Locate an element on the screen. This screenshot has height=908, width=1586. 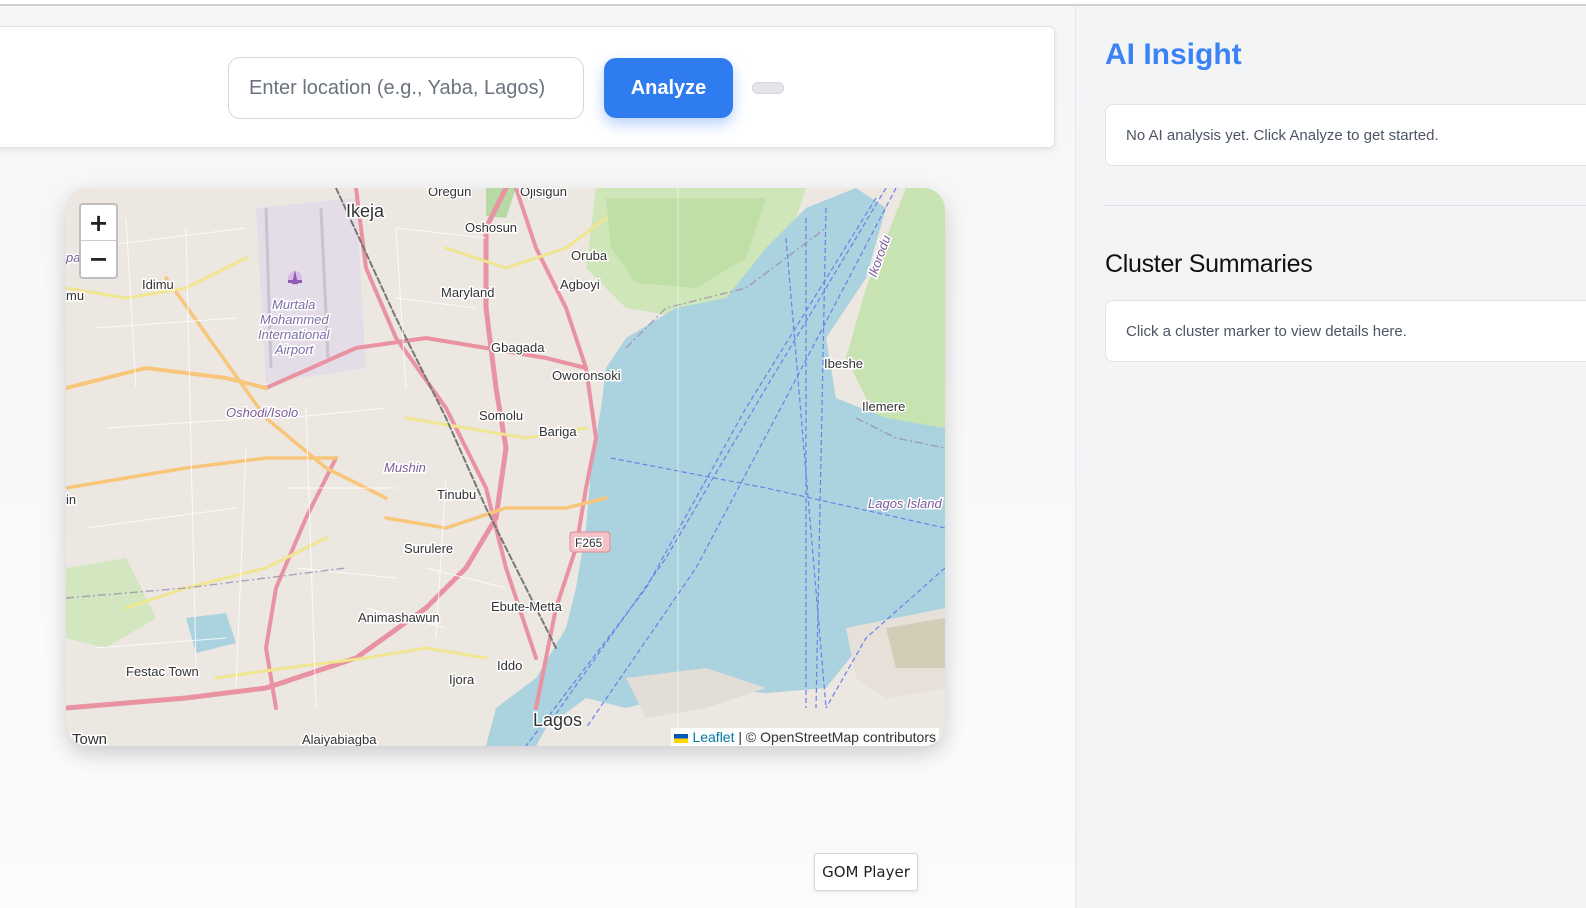
cluster-summaries-title: Cluster Summaries is located at coordinates (1209, 264).